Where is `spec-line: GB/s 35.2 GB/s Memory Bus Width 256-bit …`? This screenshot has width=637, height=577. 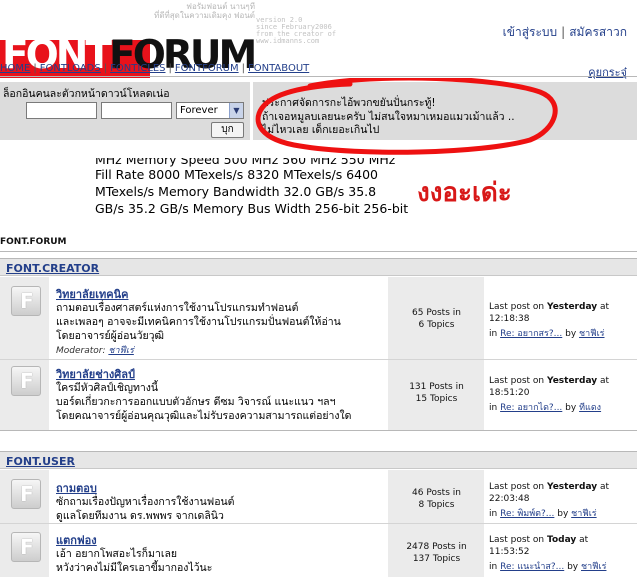
spec-line: GB/s 35.2 GB/s Memory Bus Width 256-bit … is located at coordinates (252, 208).